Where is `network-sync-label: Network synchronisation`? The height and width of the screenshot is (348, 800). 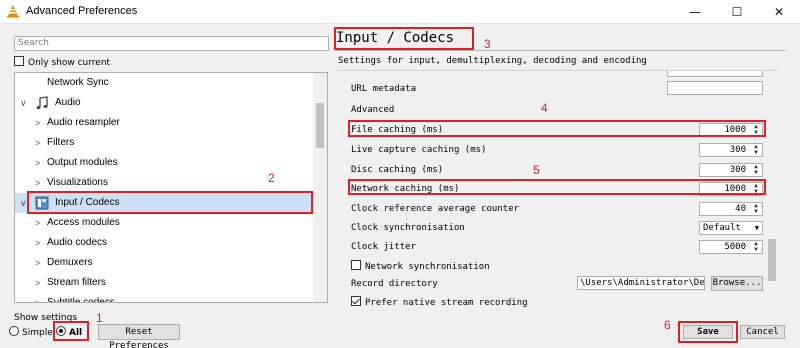
network-sync-label: Network synchronisation is located at coordinates (427, 267).